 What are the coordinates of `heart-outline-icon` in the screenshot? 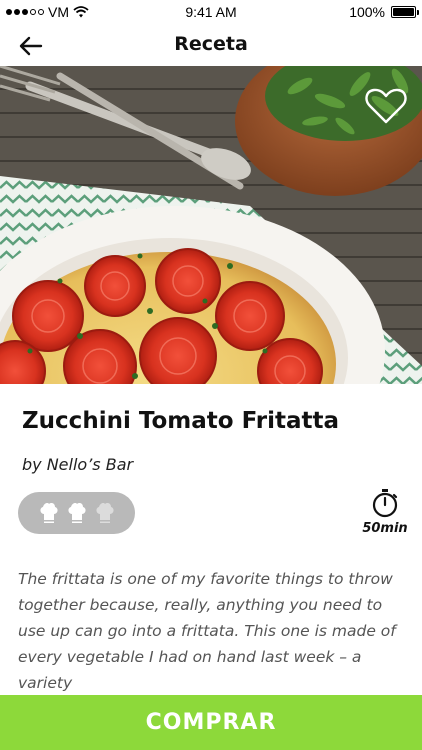 It's located at (386, 106).